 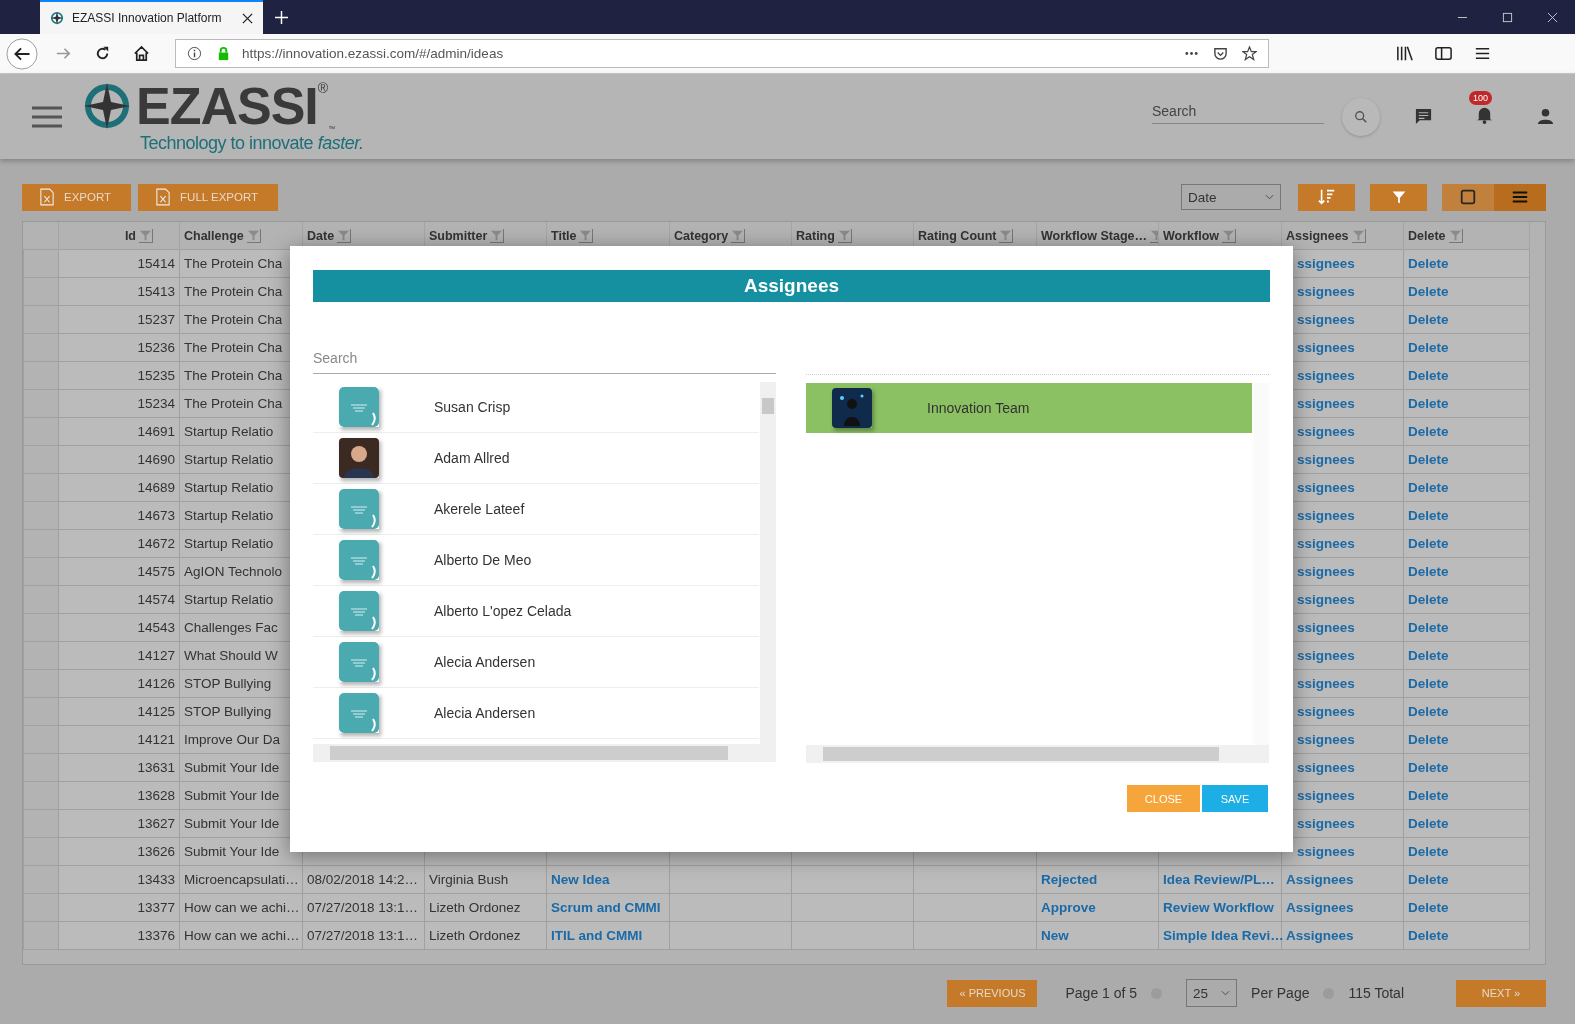 I want to click on table-cell: 15413, so click(x=119, y=291).